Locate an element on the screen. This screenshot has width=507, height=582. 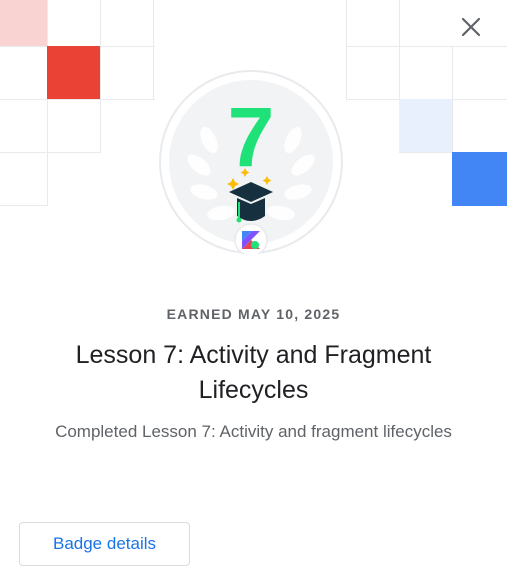
decorative-grid-left is located at coordinates (77, 103).